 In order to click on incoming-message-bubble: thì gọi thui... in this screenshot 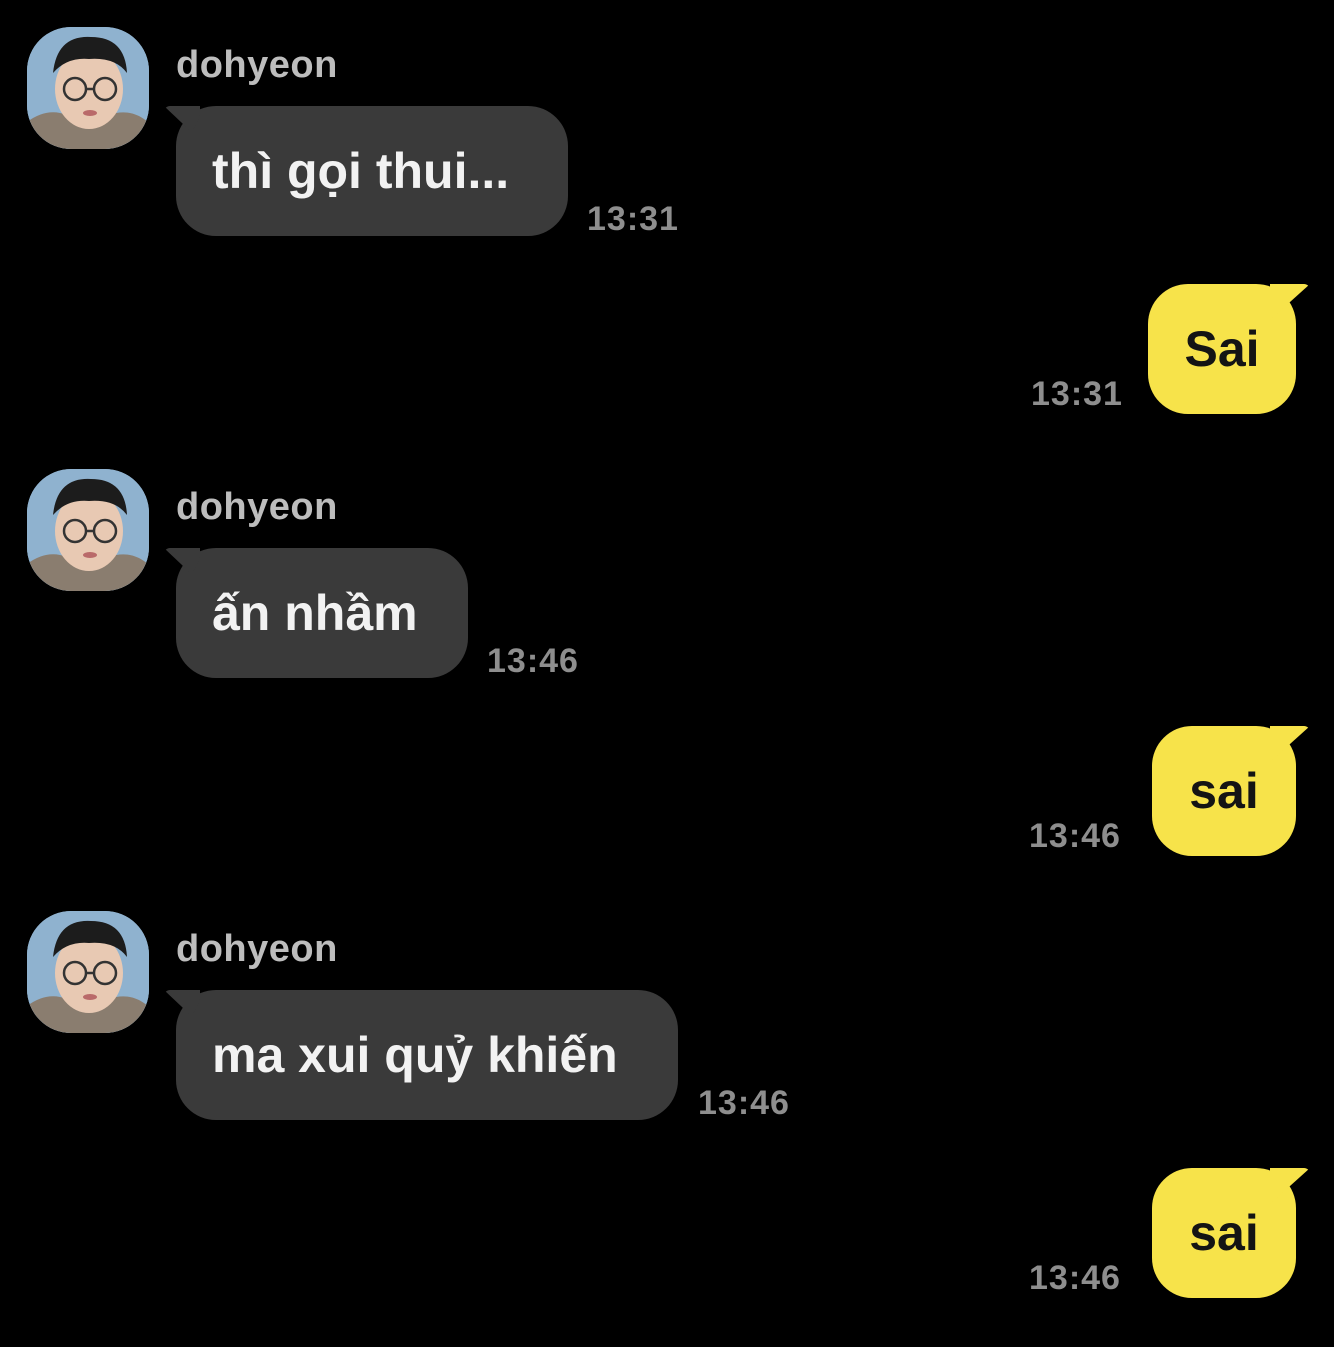, I will do `click(372, 171)`.